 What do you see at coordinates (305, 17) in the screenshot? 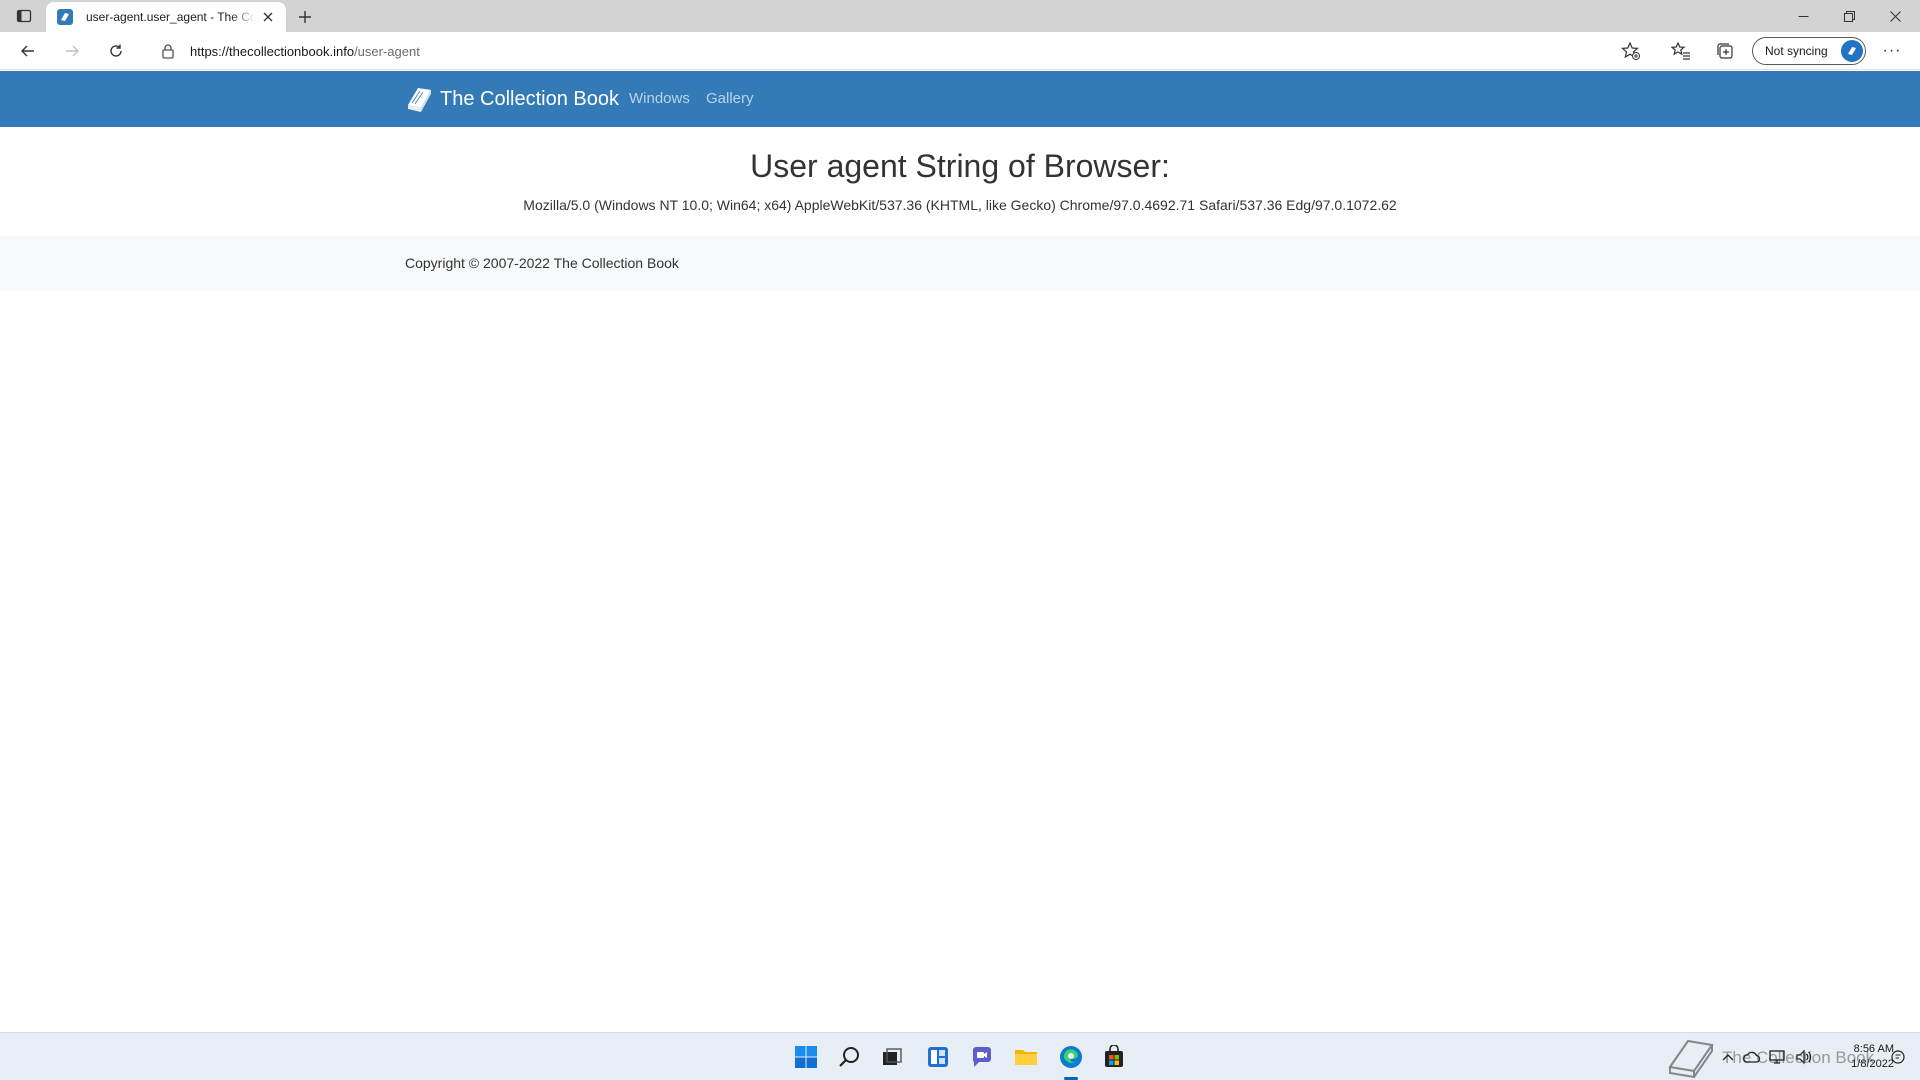
I see `new-tab-icon` at bounding box center [305, 17].